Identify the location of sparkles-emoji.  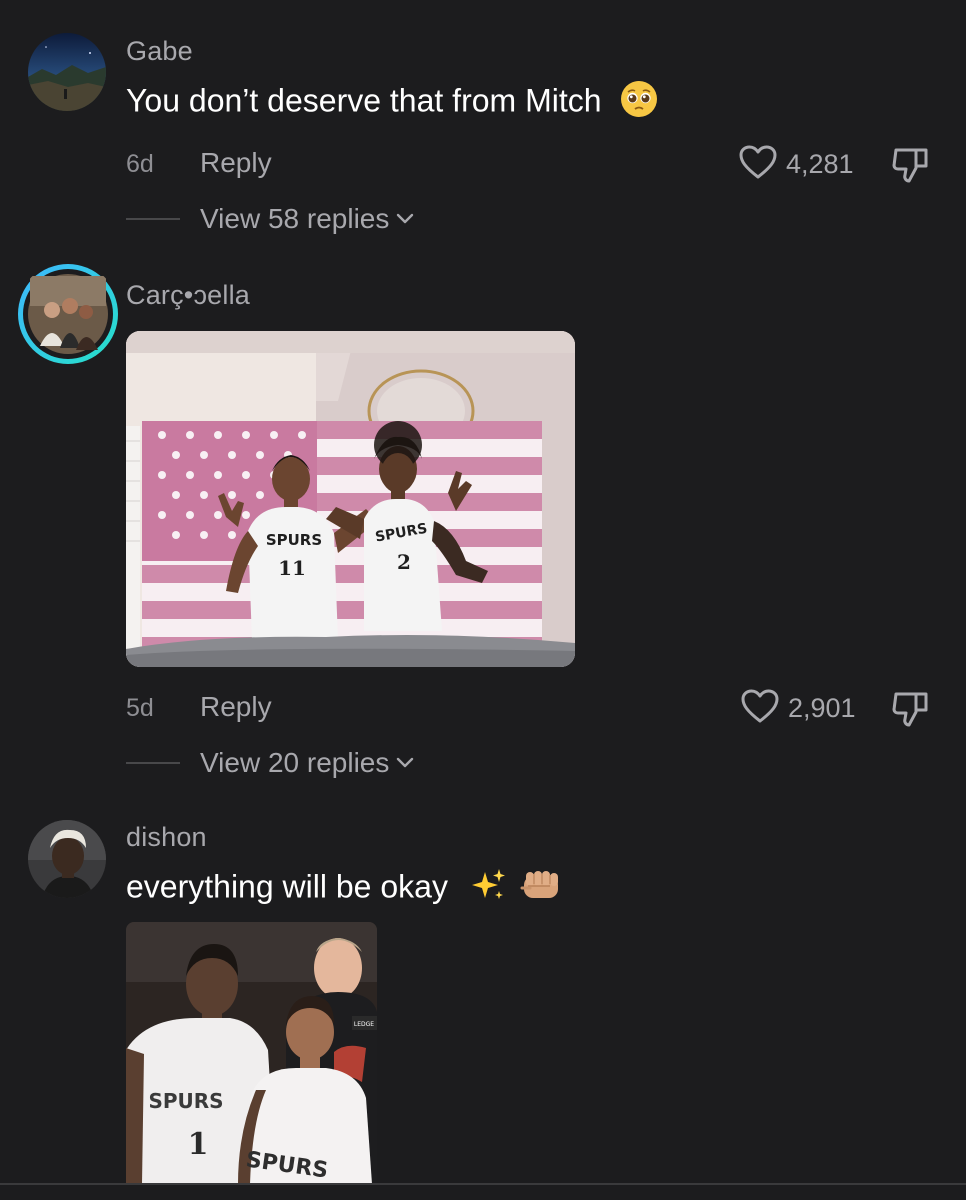
(488, 889).